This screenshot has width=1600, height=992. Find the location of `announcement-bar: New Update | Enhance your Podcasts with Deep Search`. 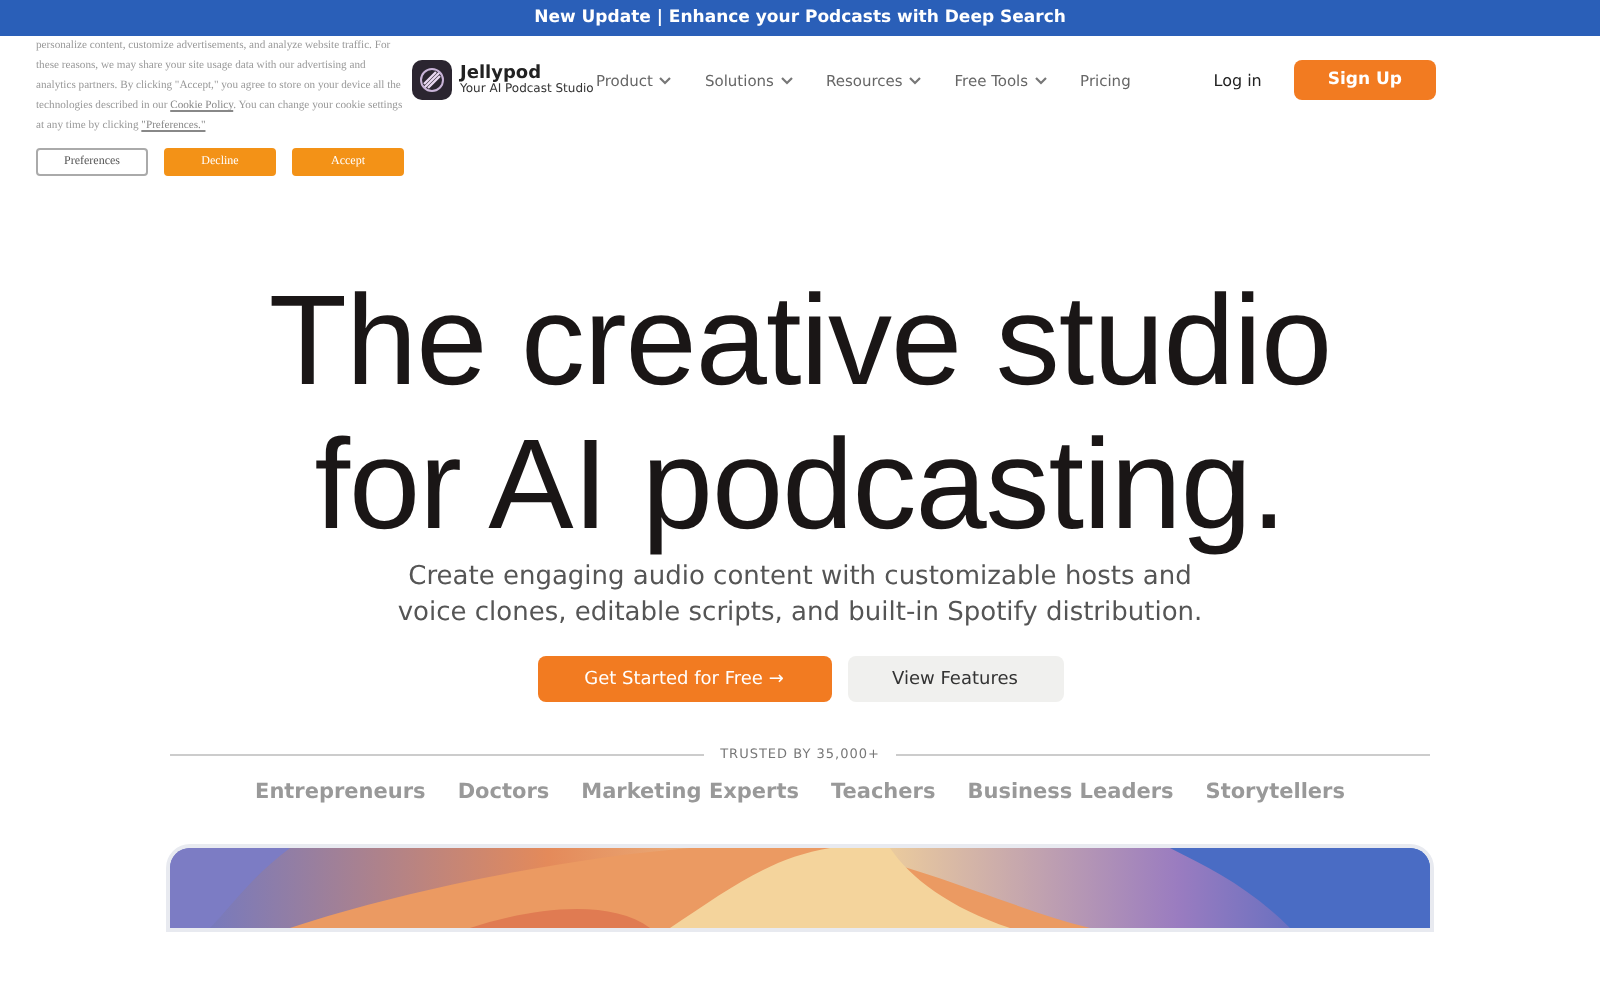

announcement-bar: New Update | Enhance your Podcasts with Deep Search is located at coordinates (800, 18).